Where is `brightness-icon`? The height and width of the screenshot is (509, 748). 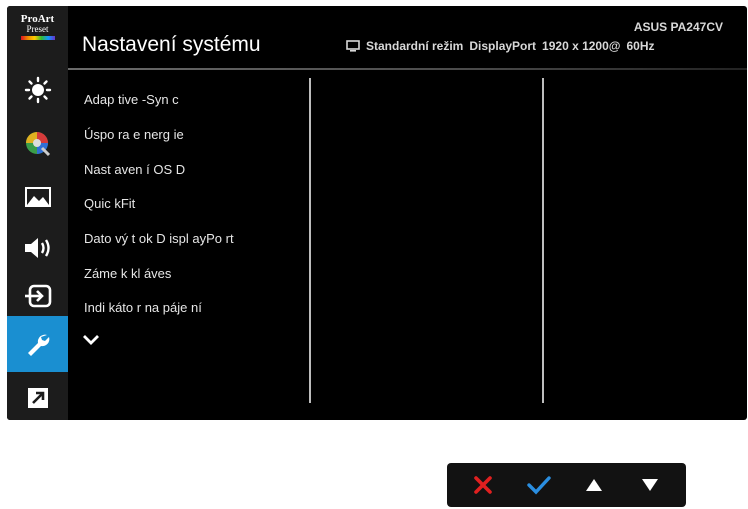 brightness-icon is located at coordinates (37, 90).